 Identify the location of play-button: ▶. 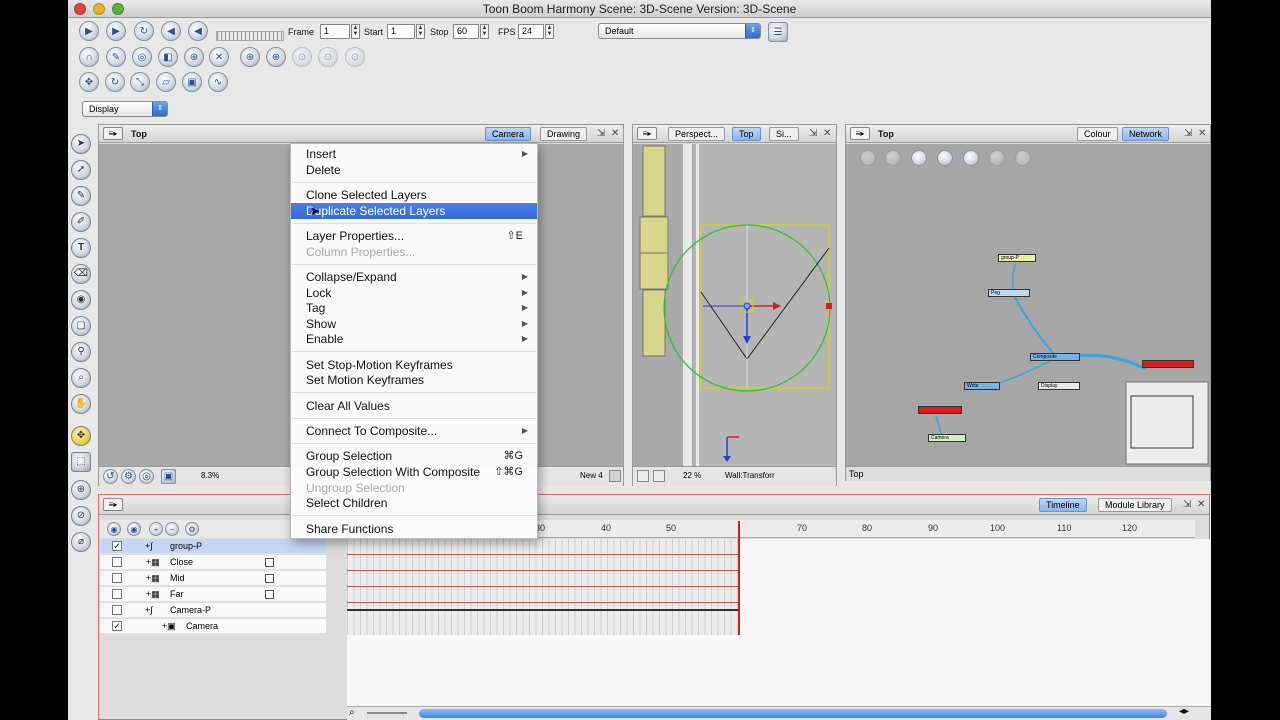
(89, 31).